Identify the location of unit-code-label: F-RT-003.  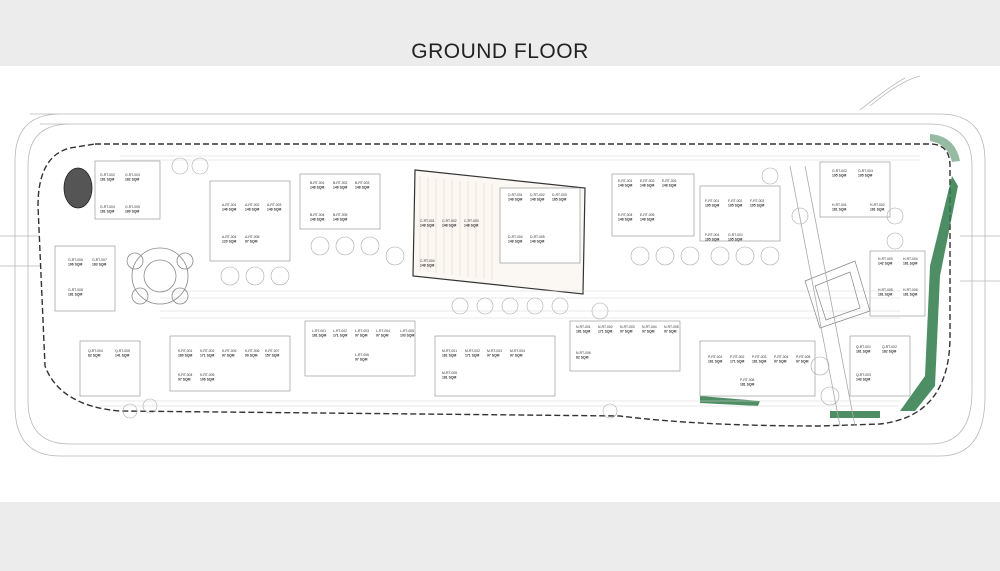
(757, 201).